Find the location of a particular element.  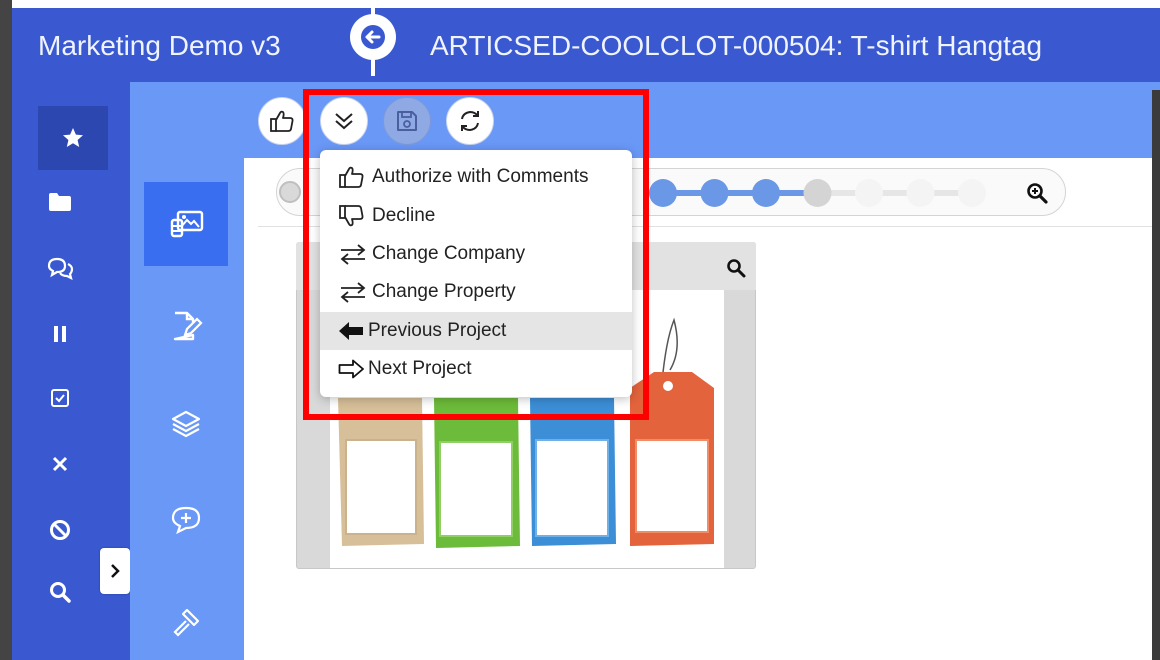

sidebar-item-pause is located at coordinates (60, 334).